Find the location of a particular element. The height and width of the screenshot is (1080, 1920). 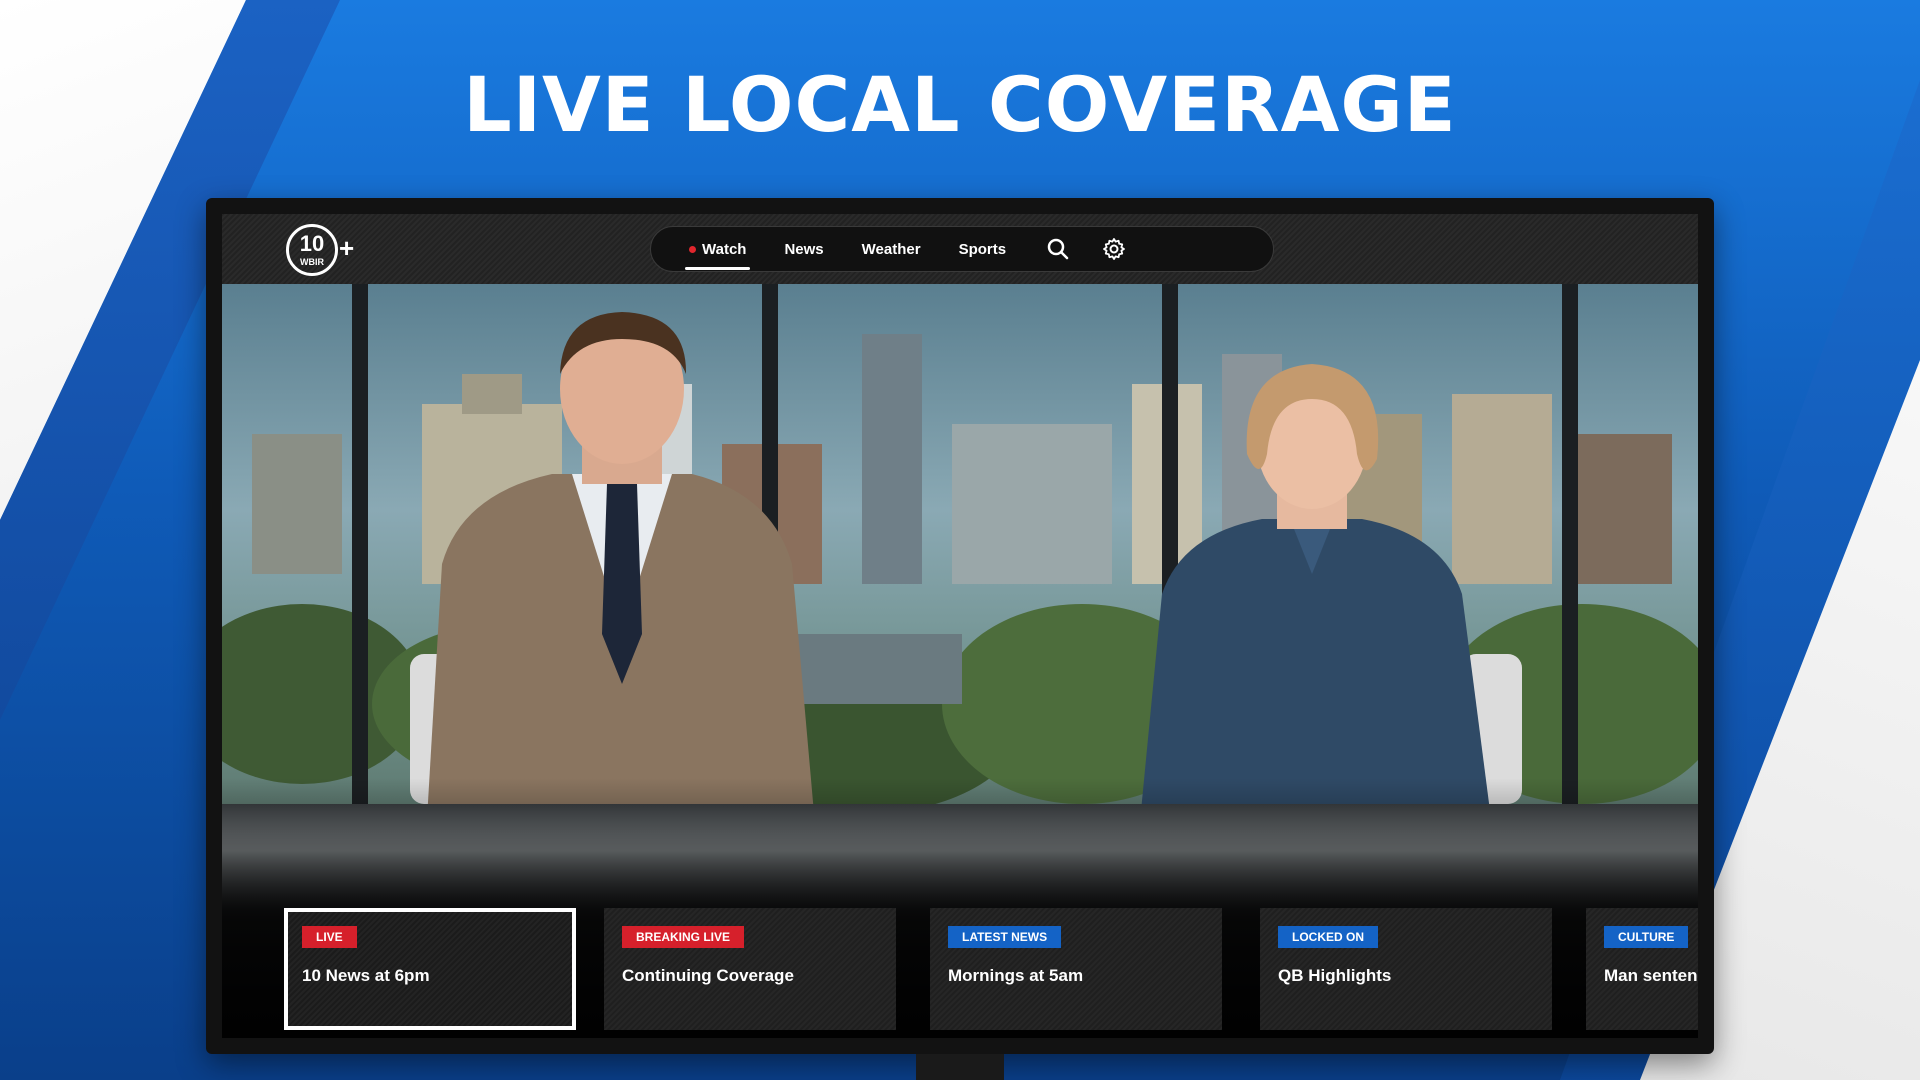

card-badge: BREAKING LIVE is located at coordinates (683, 937).